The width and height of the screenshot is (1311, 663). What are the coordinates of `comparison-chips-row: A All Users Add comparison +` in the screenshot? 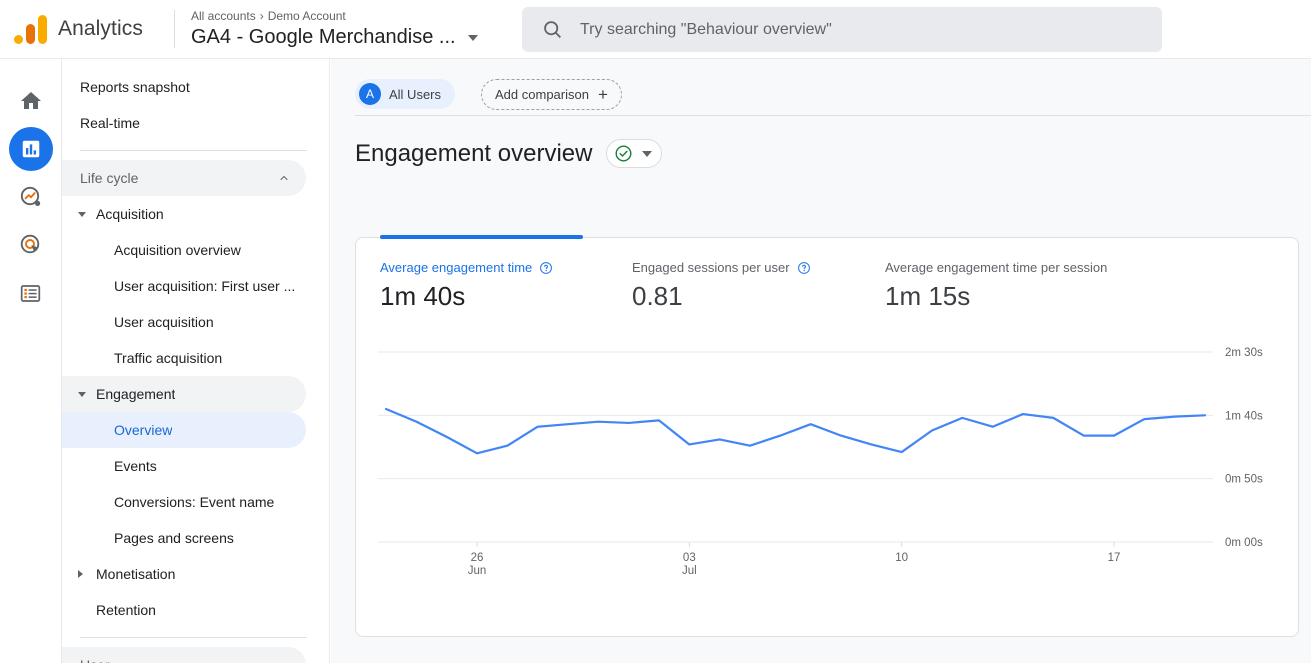 It's located at (821, 84).